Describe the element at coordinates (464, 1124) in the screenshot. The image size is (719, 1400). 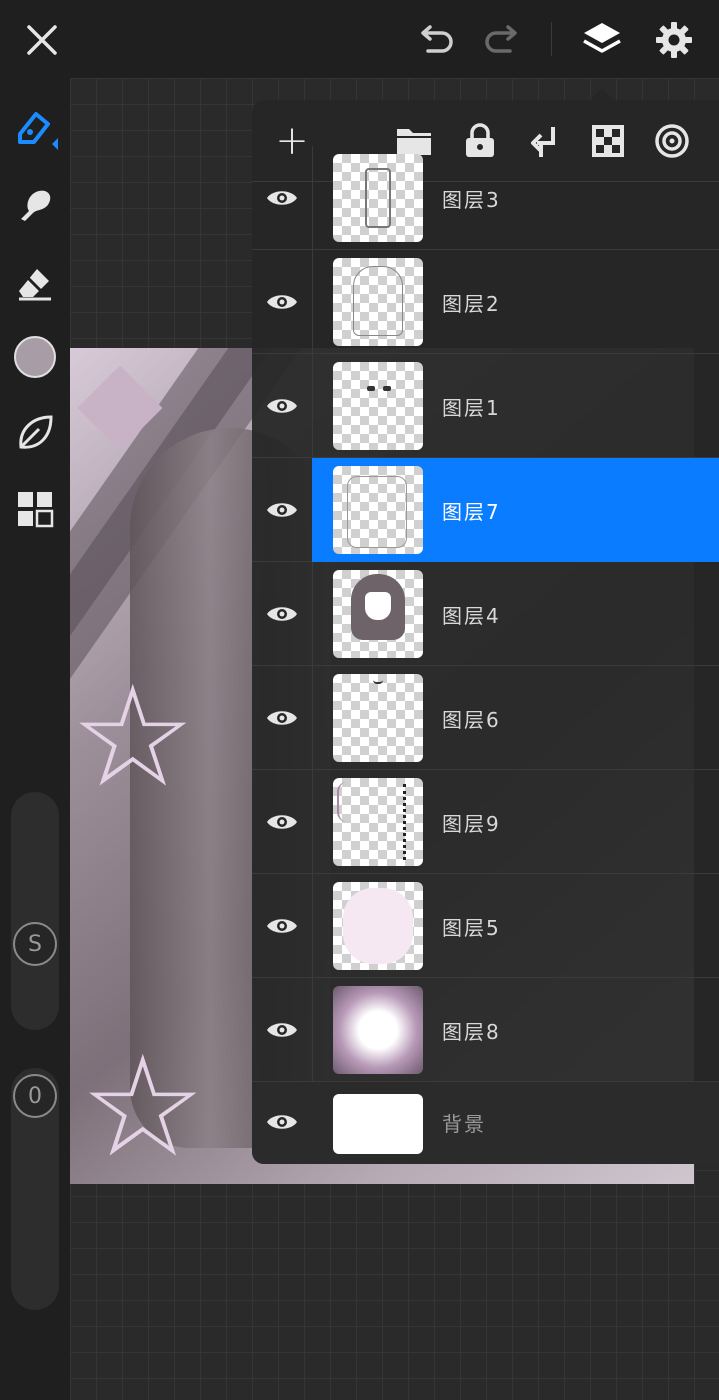
I see `layer-name: 背景` at that location.